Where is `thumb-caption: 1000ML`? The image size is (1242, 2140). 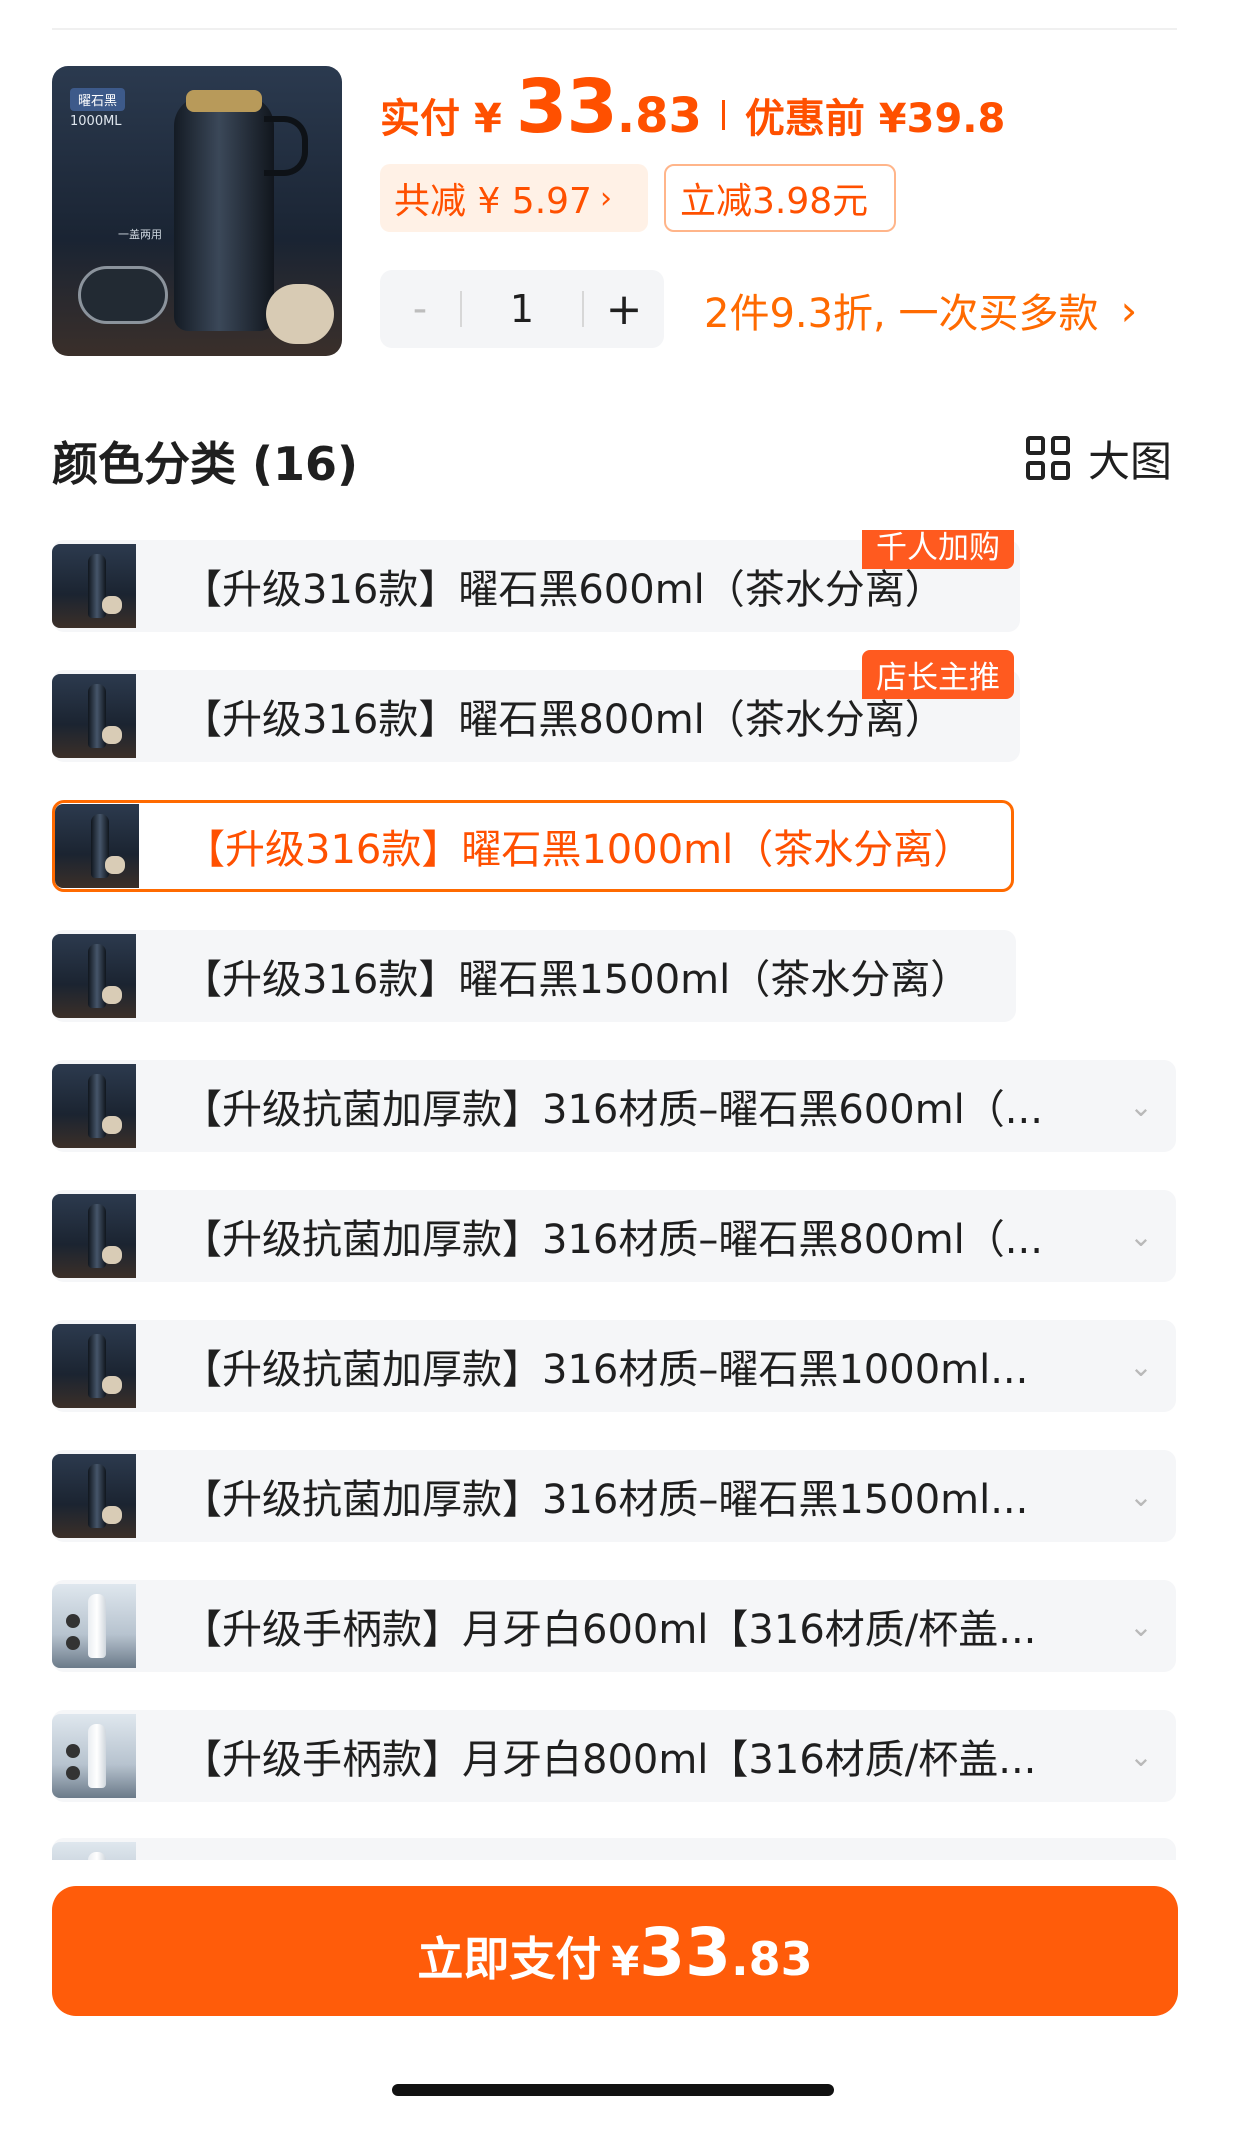
thumb-caption: 1000ML is located at coordinates (96, 121).